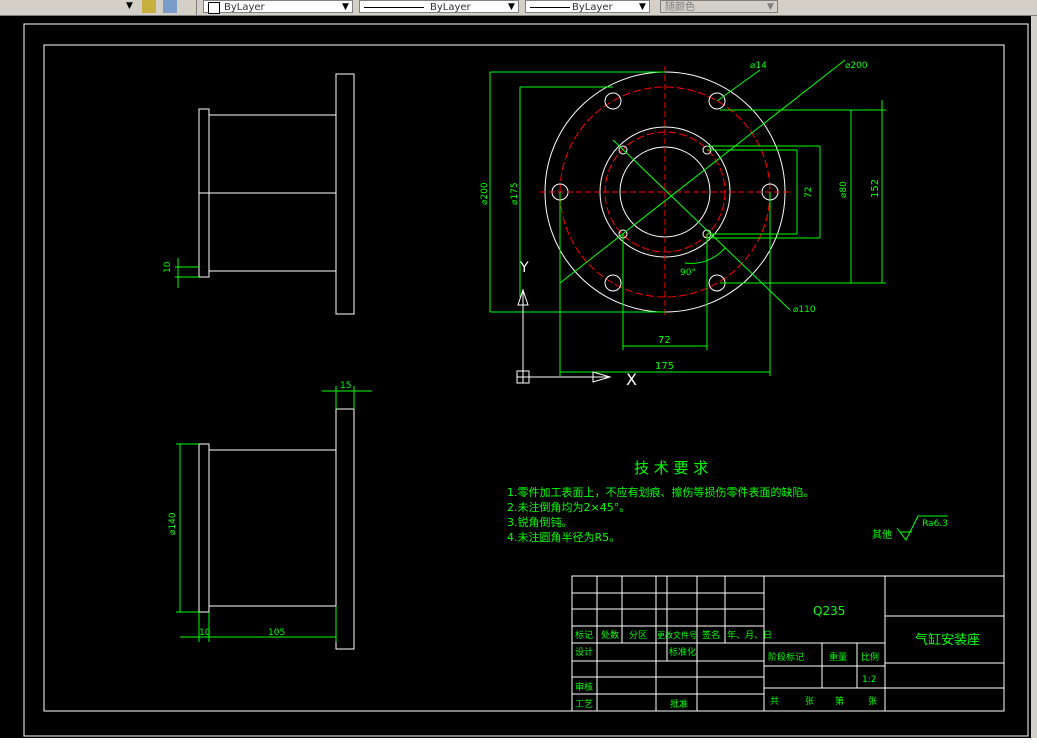 The image size is (1037, 743). What do you see at coordinates (129, 6) in the screenshot?
I see `layer-dropdown-arrow-icon: ▼` at bounding box center [129, 6].